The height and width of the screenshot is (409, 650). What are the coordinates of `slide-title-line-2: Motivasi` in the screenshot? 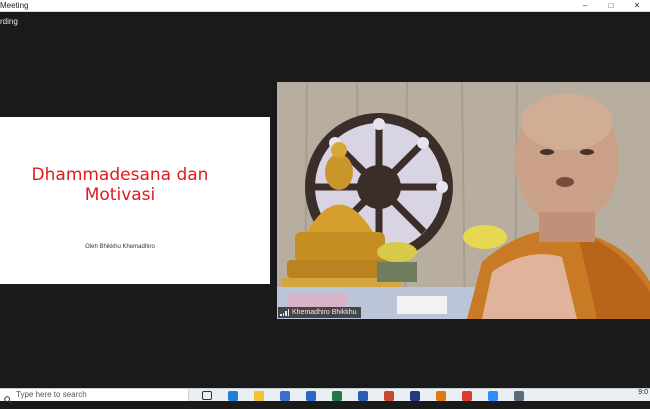 It's located at (120, 195).